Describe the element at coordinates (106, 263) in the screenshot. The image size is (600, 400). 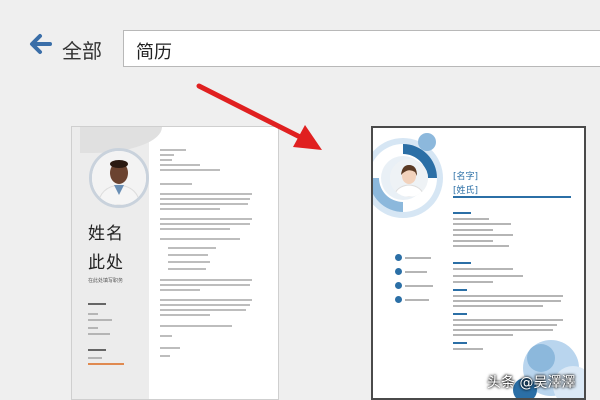
I see `template-name-line-2: 此处` at that location.